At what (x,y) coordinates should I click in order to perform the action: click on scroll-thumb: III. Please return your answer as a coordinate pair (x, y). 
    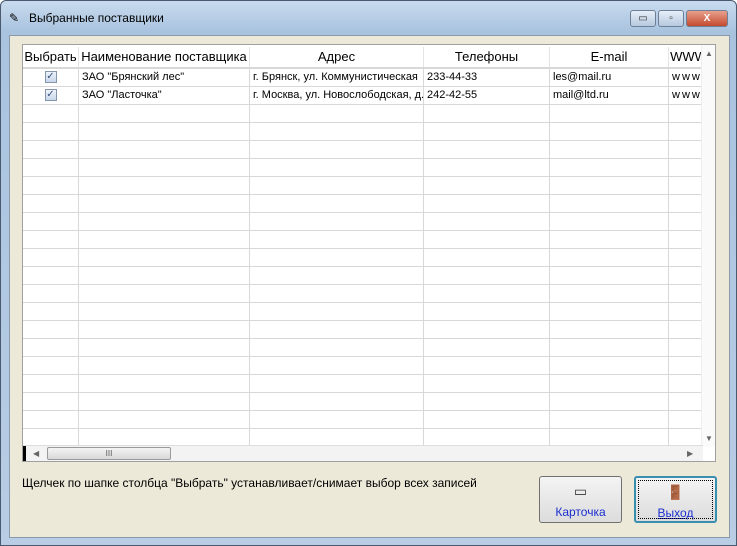
    Looking at the image, I should click on (109, 453).